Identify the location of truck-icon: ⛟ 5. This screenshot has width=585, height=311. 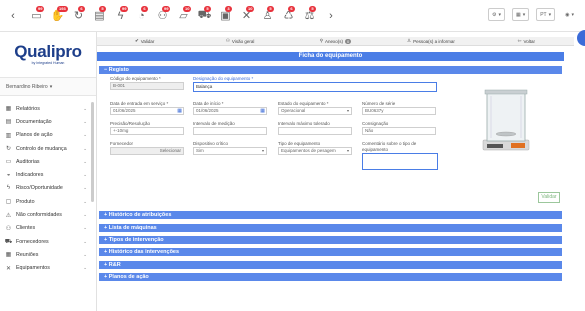
(204, 15).